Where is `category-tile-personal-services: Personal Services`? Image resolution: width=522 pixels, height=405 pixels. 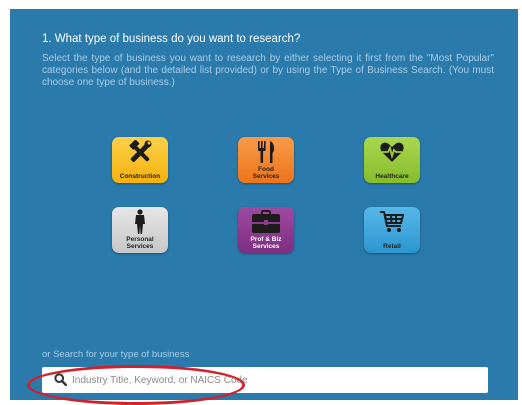 category-tile-personal-services: Personal Services is located at coordinates (140, 230).